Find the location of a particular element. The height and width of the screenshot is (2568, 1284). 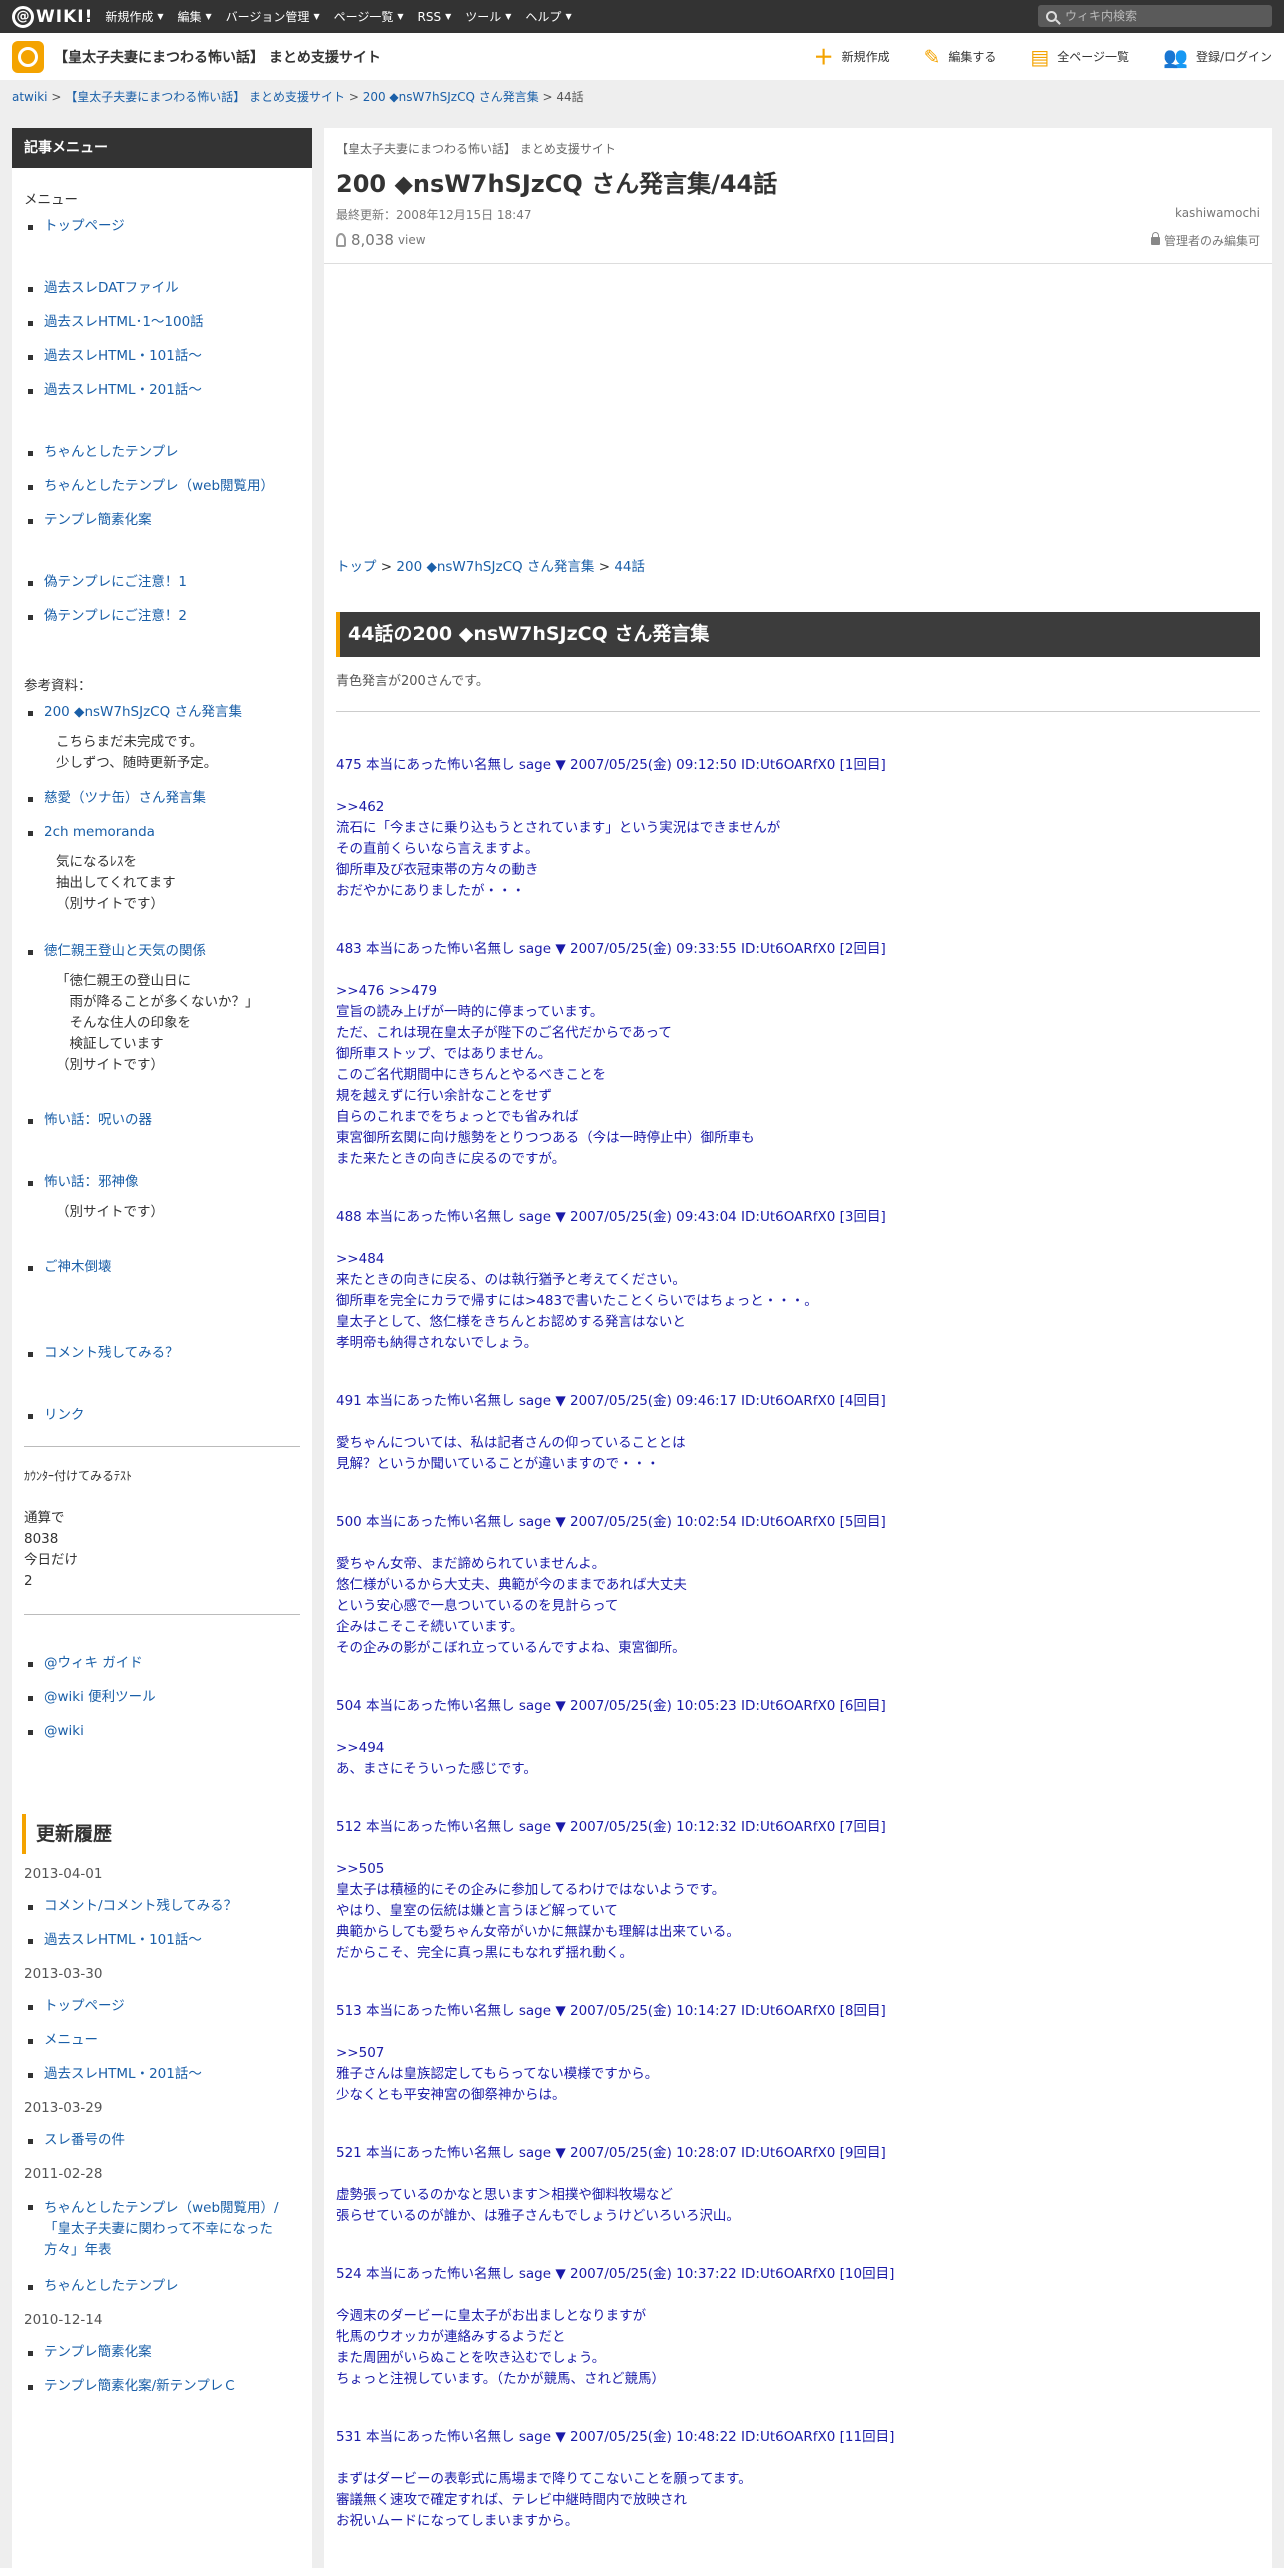

sidebar-item-html101: 過去スレHTML・101話～ is located at coordinates (162, 356).